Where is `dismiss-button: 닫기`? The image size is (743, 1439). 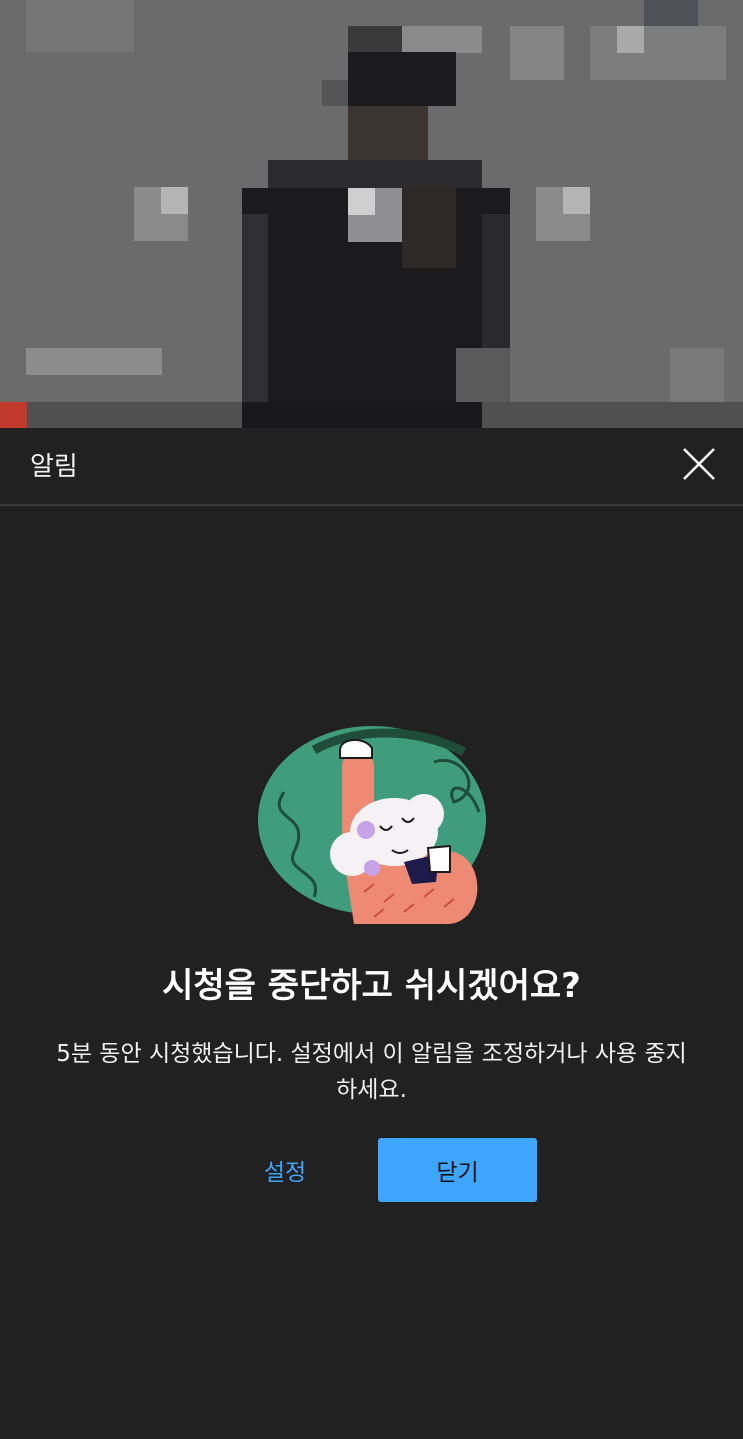 dismiss-button: 닫기 is located at coordinates (457, 1170).